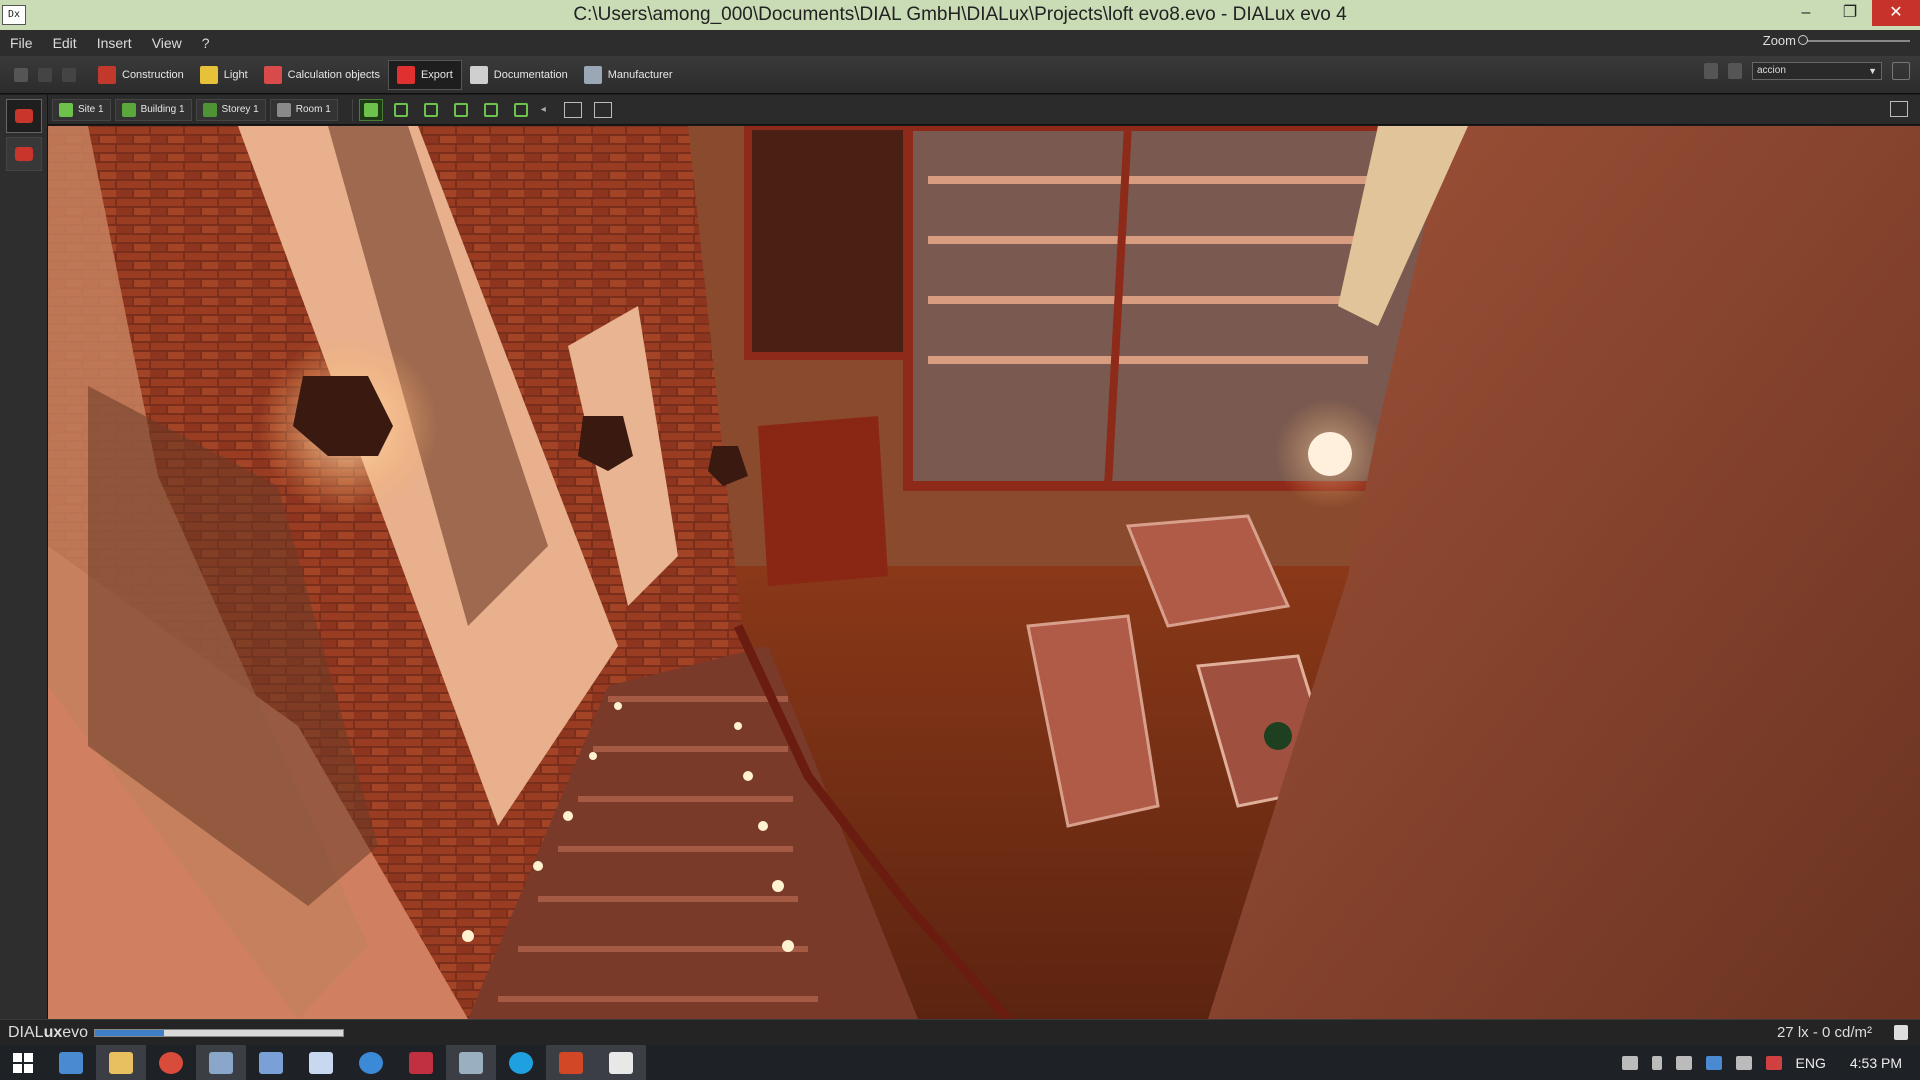 The width and height of the screenshot is (1920, 1080). What do you see at coordinates (1743, 1062) in the screenshot?
I see `network-icon` at bounding box center [1743, 1062].